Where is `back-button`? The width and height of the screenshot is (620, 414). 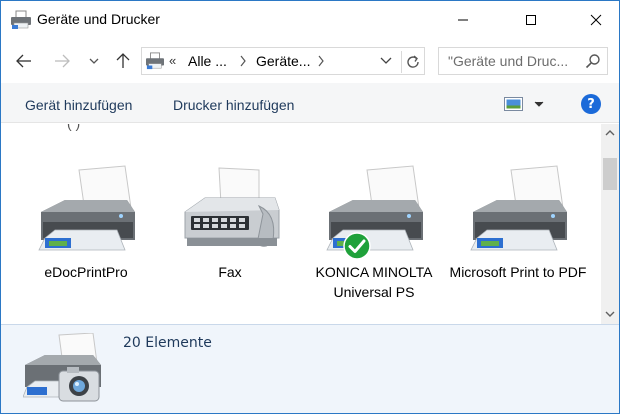
back-button is located at coordinates (24, 61).